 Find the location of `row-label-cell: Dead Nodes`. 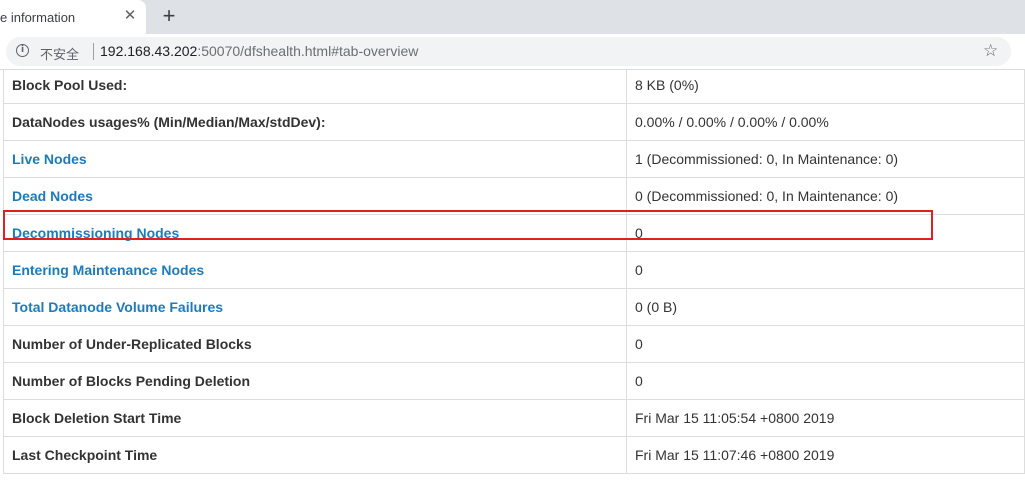

row-label-cell: Dead Nodes is located at coordinates (315, 196).